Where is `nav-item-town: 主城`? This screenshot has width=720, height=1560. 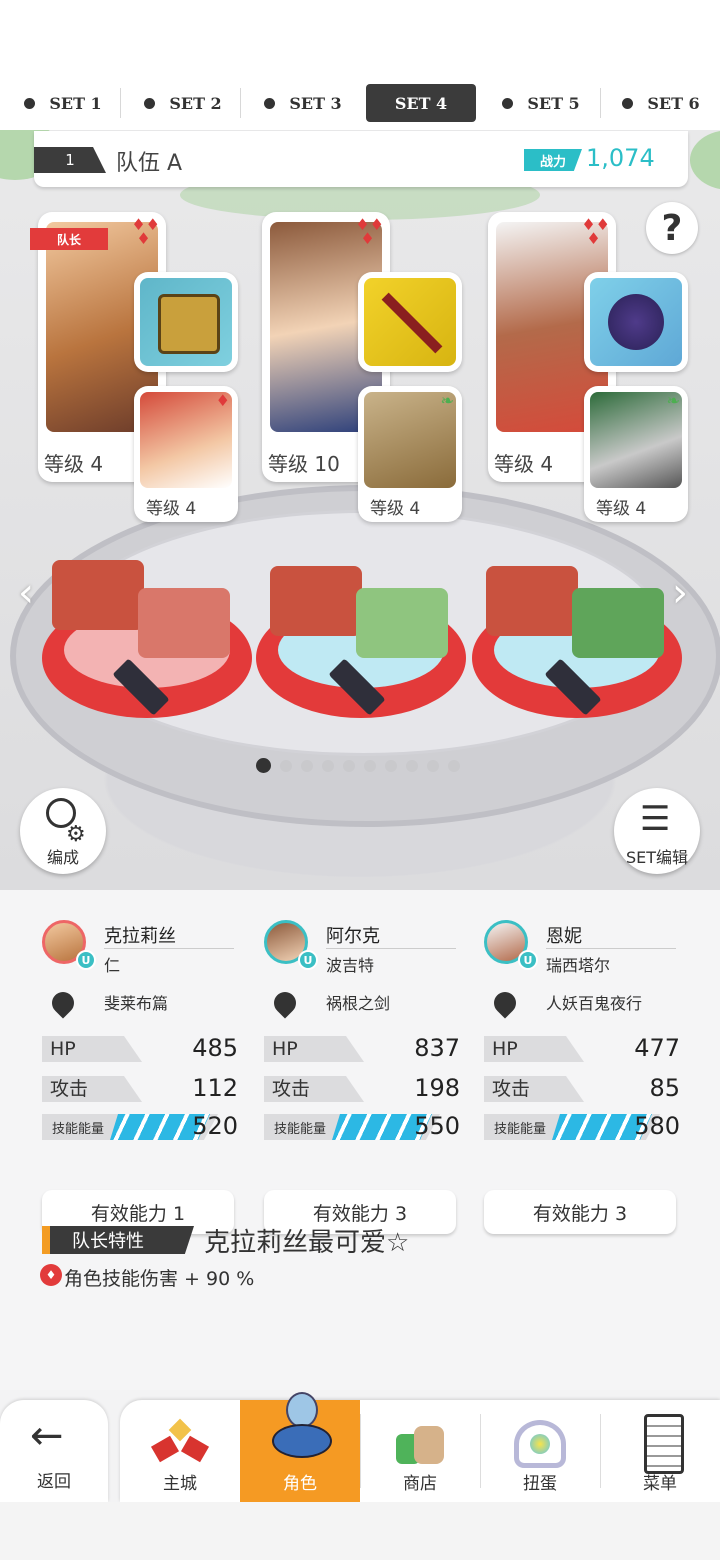 nav-item-town: 主城 is located at coordinates (180, 1451).